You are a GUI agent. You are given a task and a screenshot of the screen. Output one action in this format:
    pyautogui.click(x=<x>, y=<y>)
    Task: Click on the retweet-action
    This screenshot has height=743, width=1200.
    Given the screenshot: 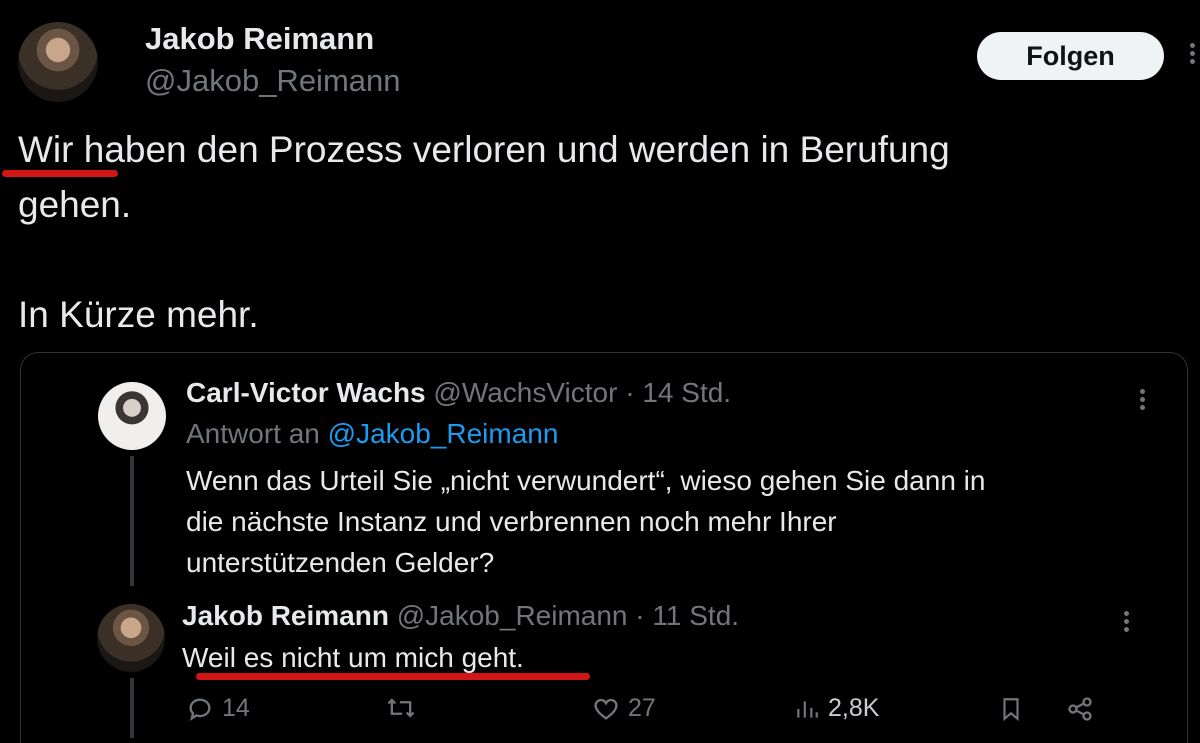 What is the action you would take?
    pyautogui.click(x=401, y=708)
    